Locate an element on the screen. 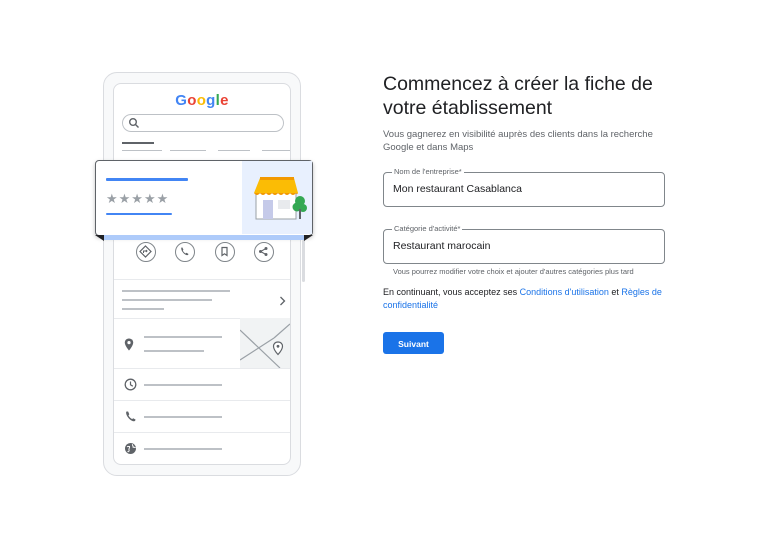  consent-and: et is located at coordinates (615, 292).